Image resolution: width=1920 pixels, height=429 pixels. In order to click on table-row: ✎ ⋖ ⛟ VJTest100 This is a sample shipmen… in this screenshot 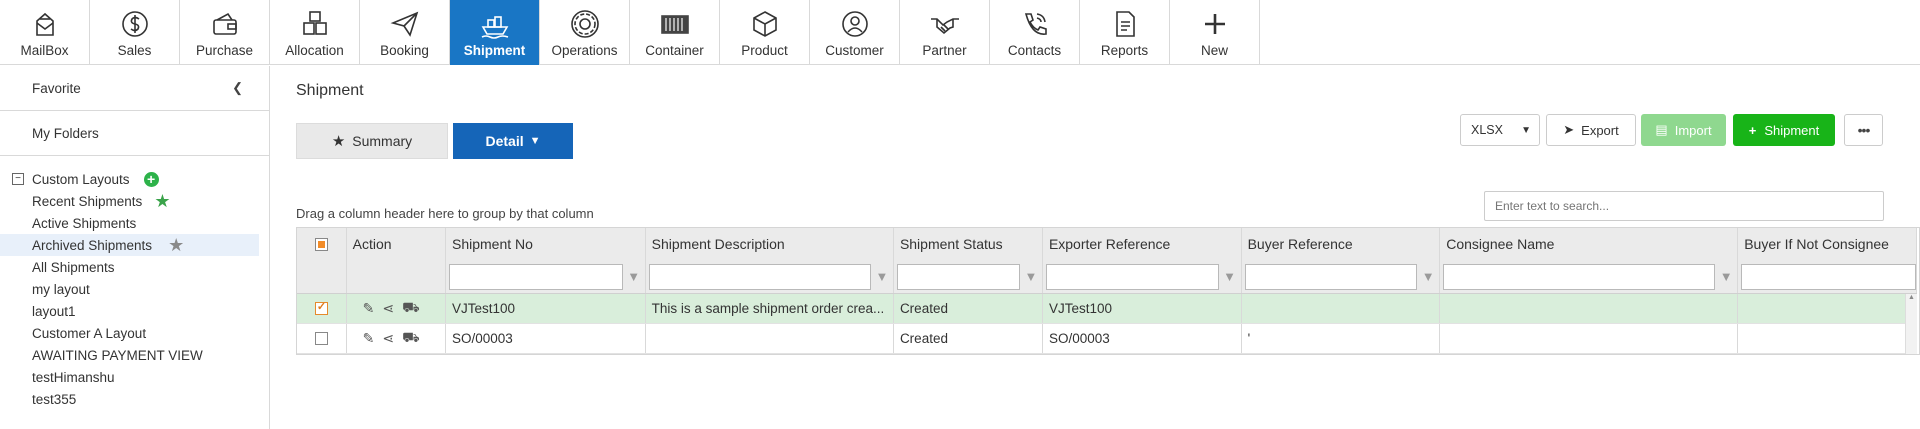, I will do `click(1107, 309)`.